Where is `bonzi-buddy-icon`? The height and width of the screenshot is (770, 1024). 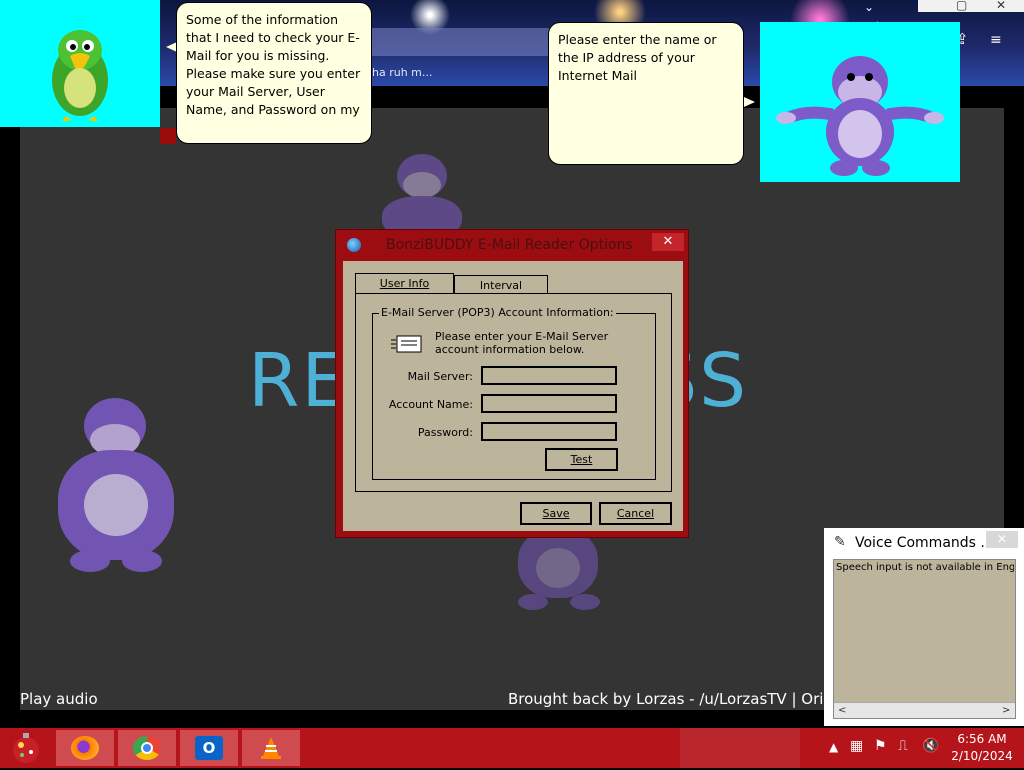
bonzi-buddy-icon is located at coordinates (860, 116).